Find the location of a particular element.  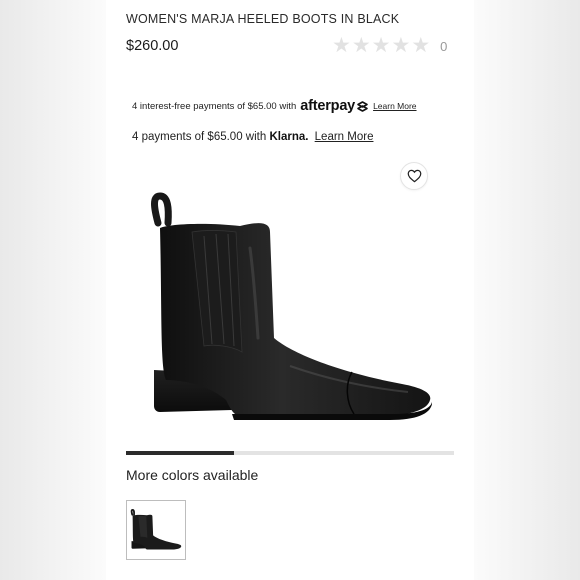

more-colors-heading: More colors available is located at coordinates (192, 475).